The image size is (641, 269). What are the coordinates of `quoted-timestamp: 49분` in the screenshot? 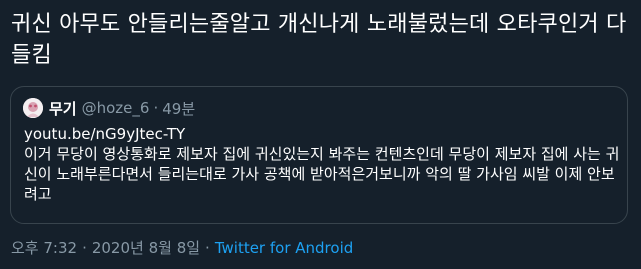 It's located at (178, 108).